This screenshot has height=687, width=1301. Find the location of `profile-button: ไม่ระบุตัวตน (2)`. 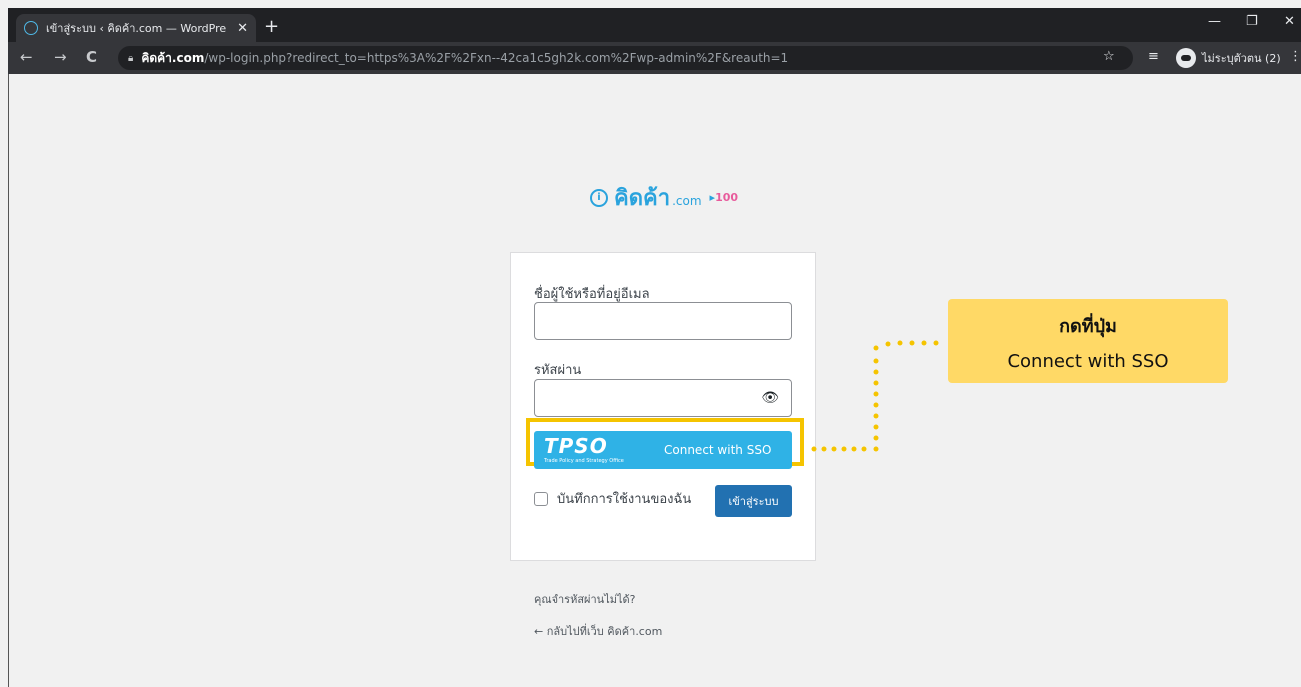

profile-button: ไม่ระบุตัวตน (2) is located at coordinates (1228, 58).